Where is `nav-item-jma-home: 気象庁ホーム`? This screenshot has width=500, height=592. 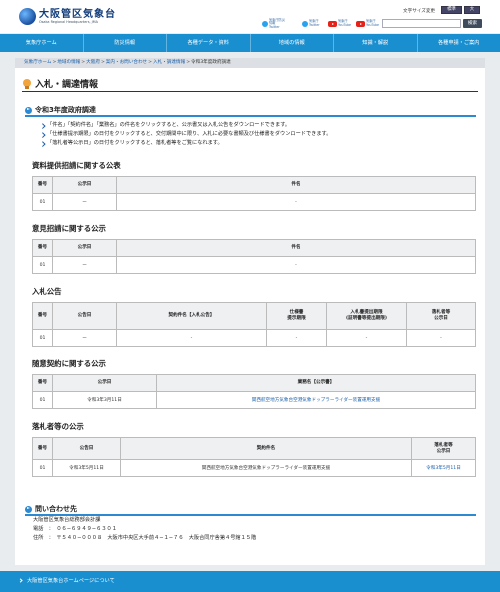
nav-item-jma-home: 気象庁ホーム is located at coordinates (42, 43).